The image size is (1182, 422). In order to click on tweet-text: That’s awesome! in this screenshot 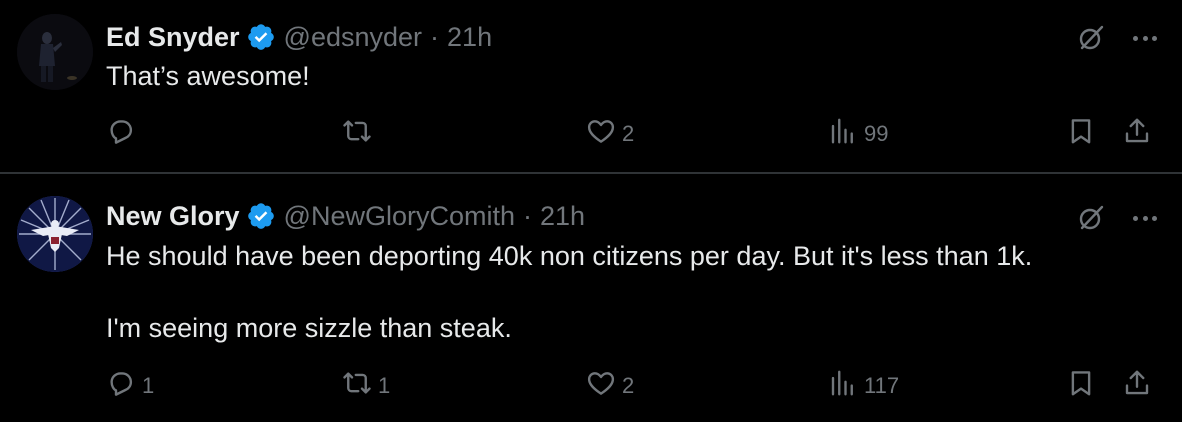, I will do `click(208, 76)`.